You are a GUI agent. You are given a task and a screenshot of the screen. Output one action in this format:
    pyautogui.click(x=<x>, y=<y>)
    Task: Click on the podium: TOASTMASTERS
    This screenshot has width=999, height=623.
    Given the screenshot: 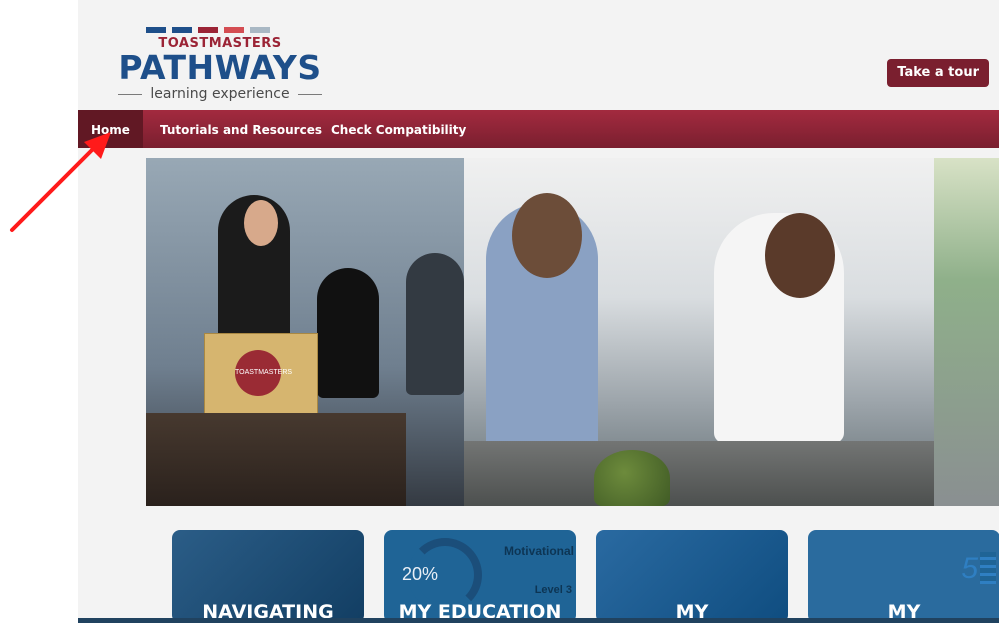 What is the action you would take?
    pyautogui.click(x=261, y=376)
    